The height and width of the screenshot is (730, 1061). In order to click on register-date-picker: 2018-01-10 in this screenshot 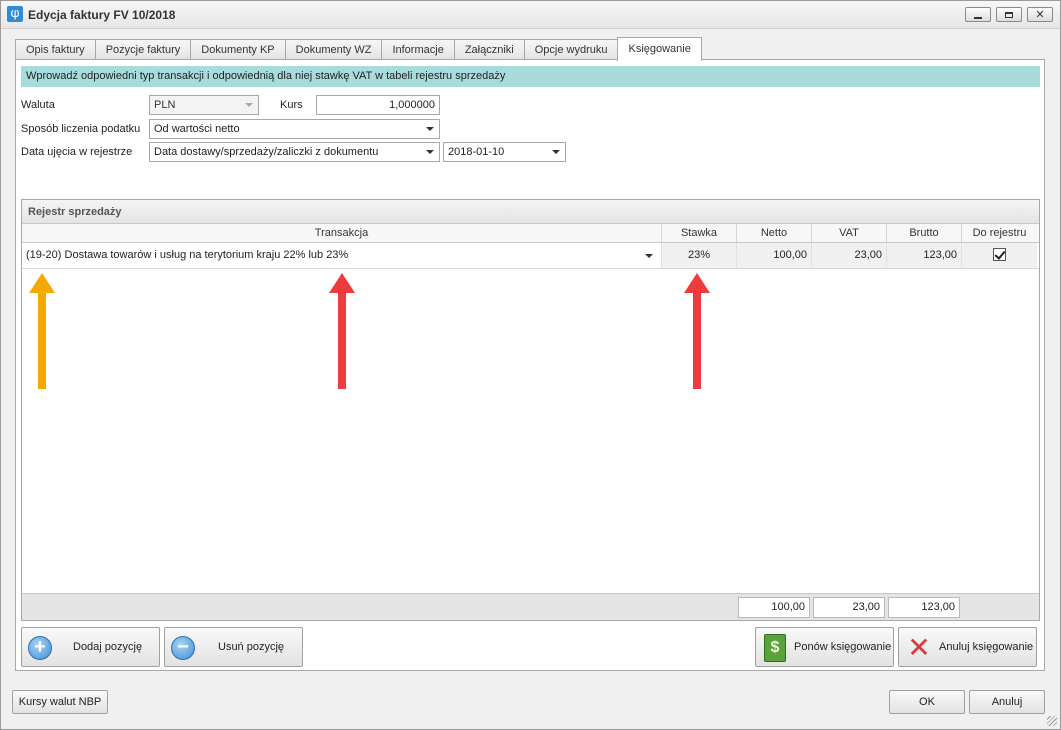, I will do `click(504, 152)`.